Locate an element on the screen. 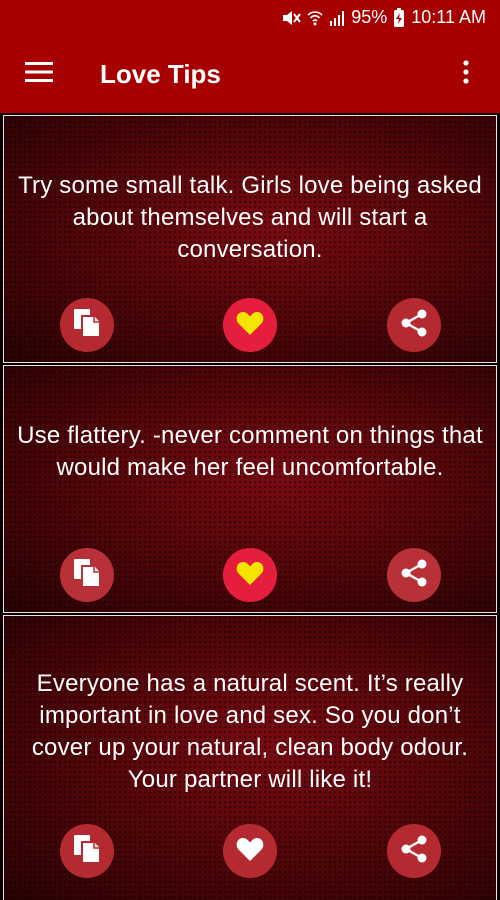 This screenshot has width=500, height=900. menu-button is located at coordinates (39, 74).